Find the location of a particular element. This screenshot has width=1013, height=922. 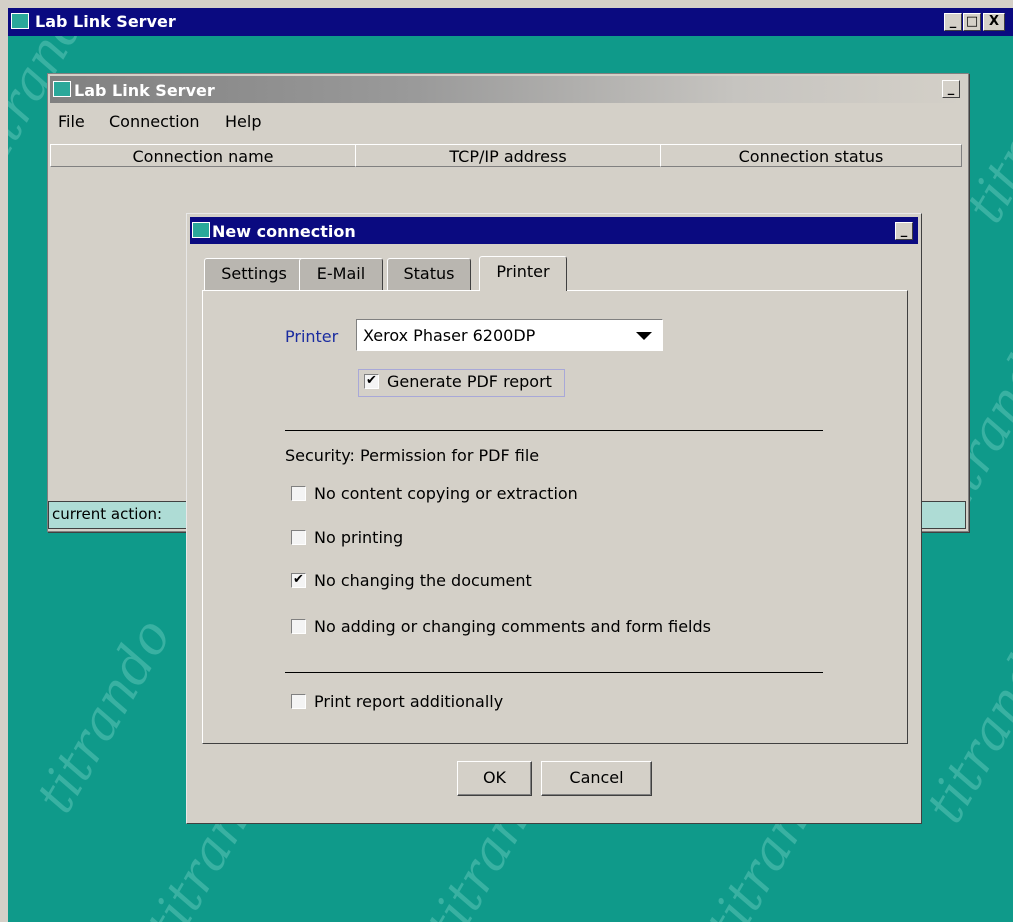

dialog-title: New connection is located at coordinates (284, 231).